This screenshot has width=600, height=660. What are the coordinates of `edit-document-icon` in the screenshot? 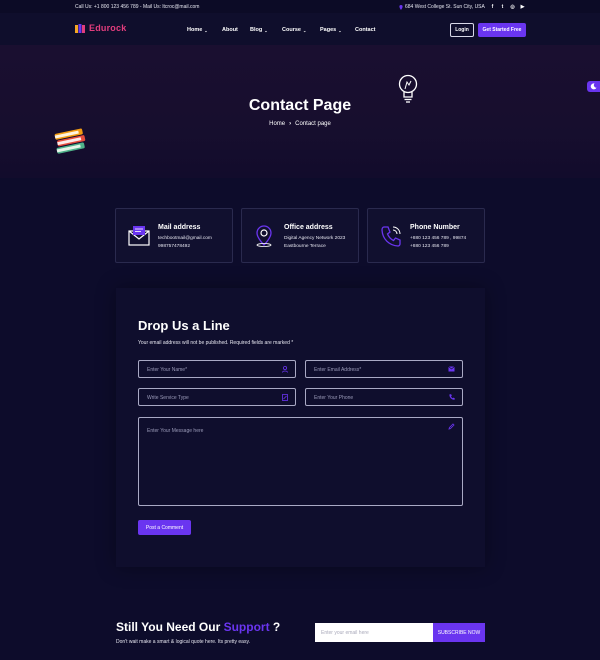 It's located at (285, 397).